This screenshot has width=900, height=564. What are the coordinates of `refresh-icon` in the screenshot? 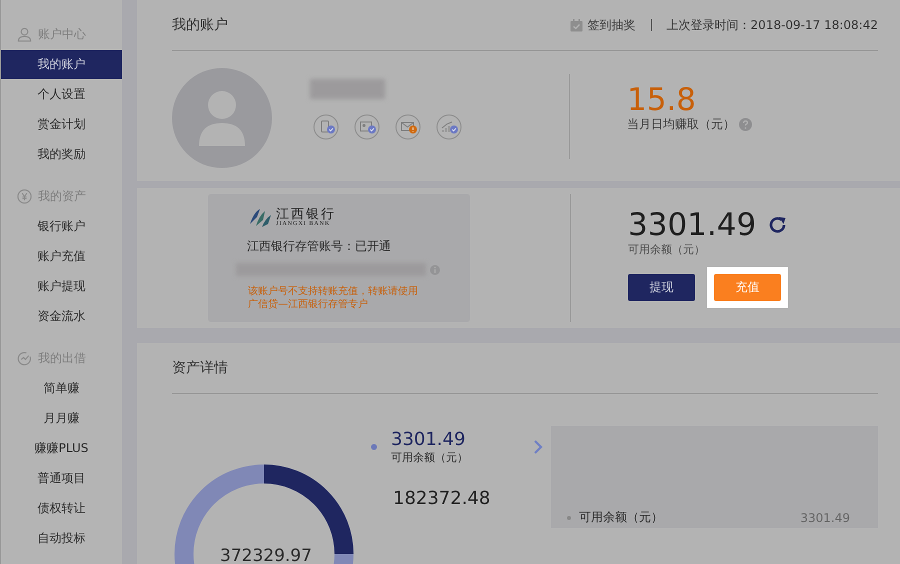 It's located at (778, 225).